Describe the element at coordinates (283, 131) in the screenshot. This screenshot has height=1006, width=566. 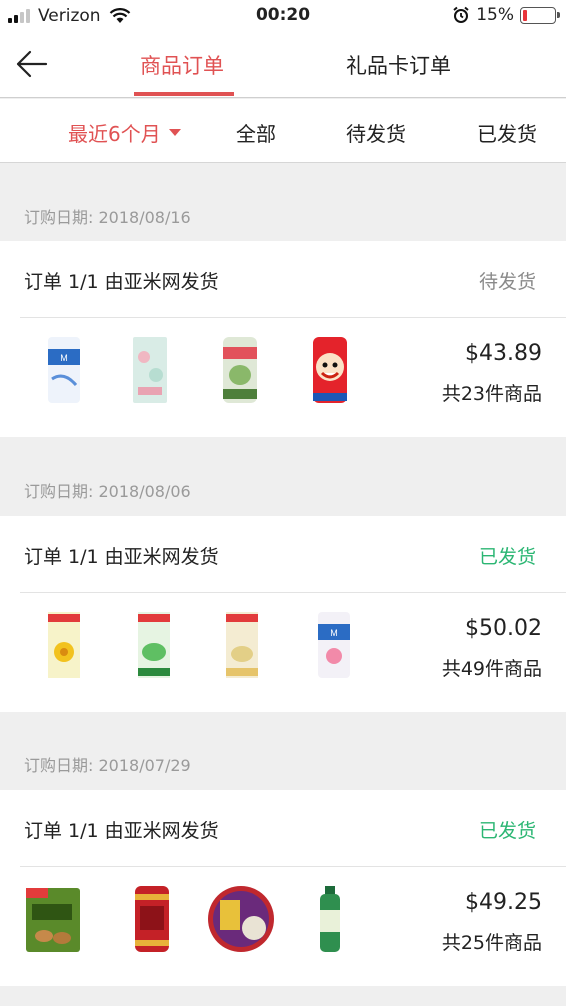
I see `filter-bar: 最近6个月 全部 待发货 已发货` at that location.